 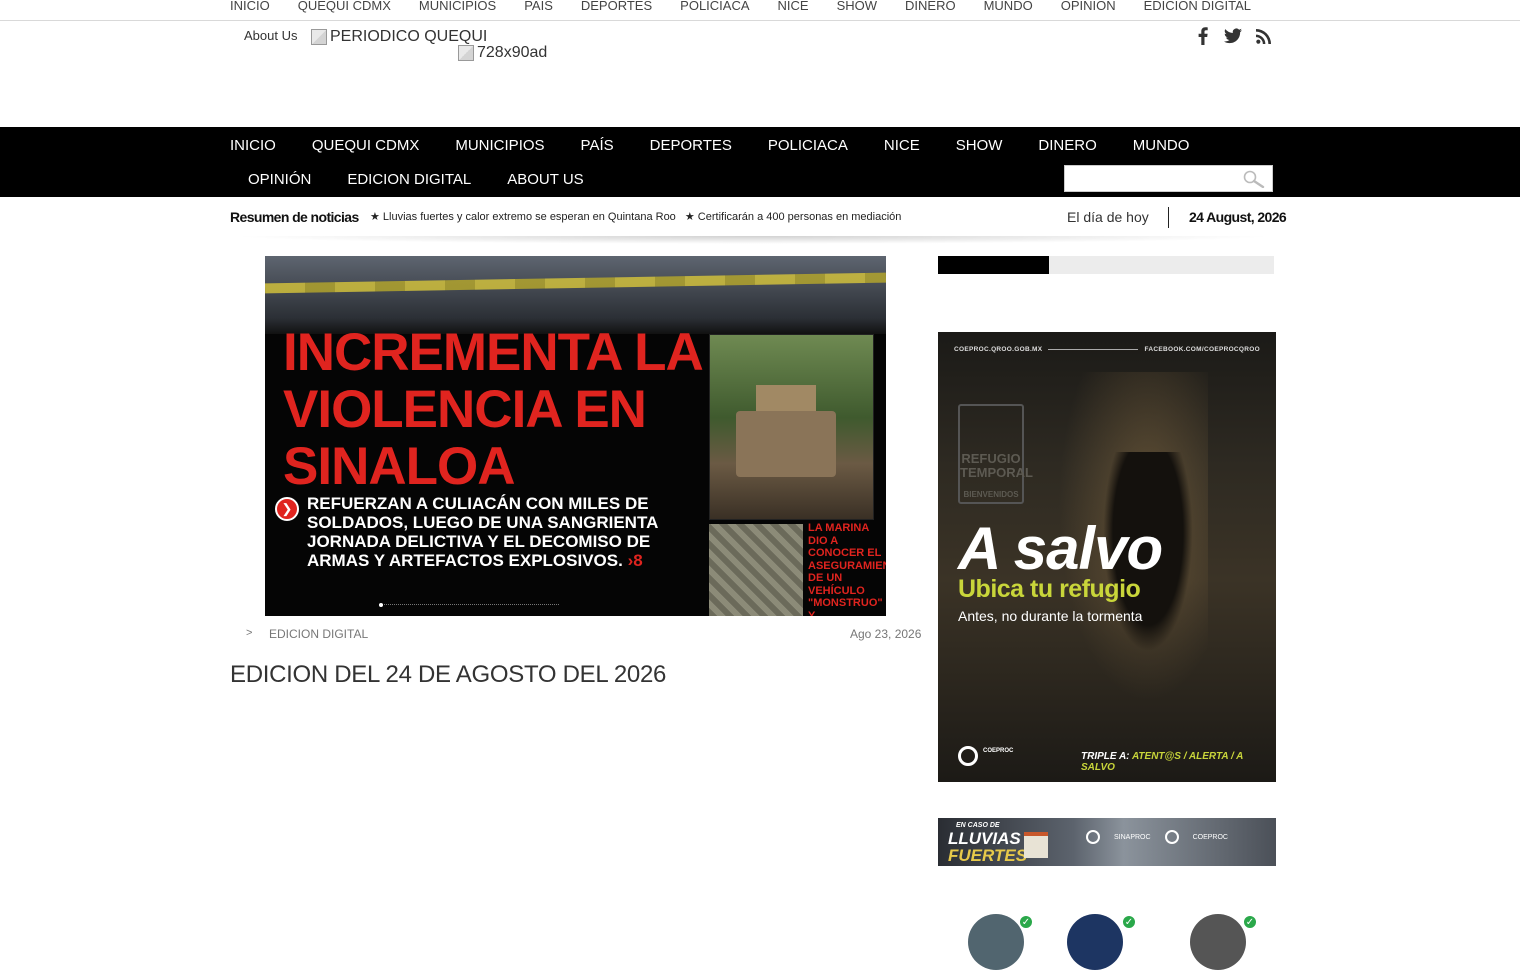 What do you see at coordinates (1203, 36) in the screenshot?
I see `facebook-icon` at bounding box center [1203, 36].